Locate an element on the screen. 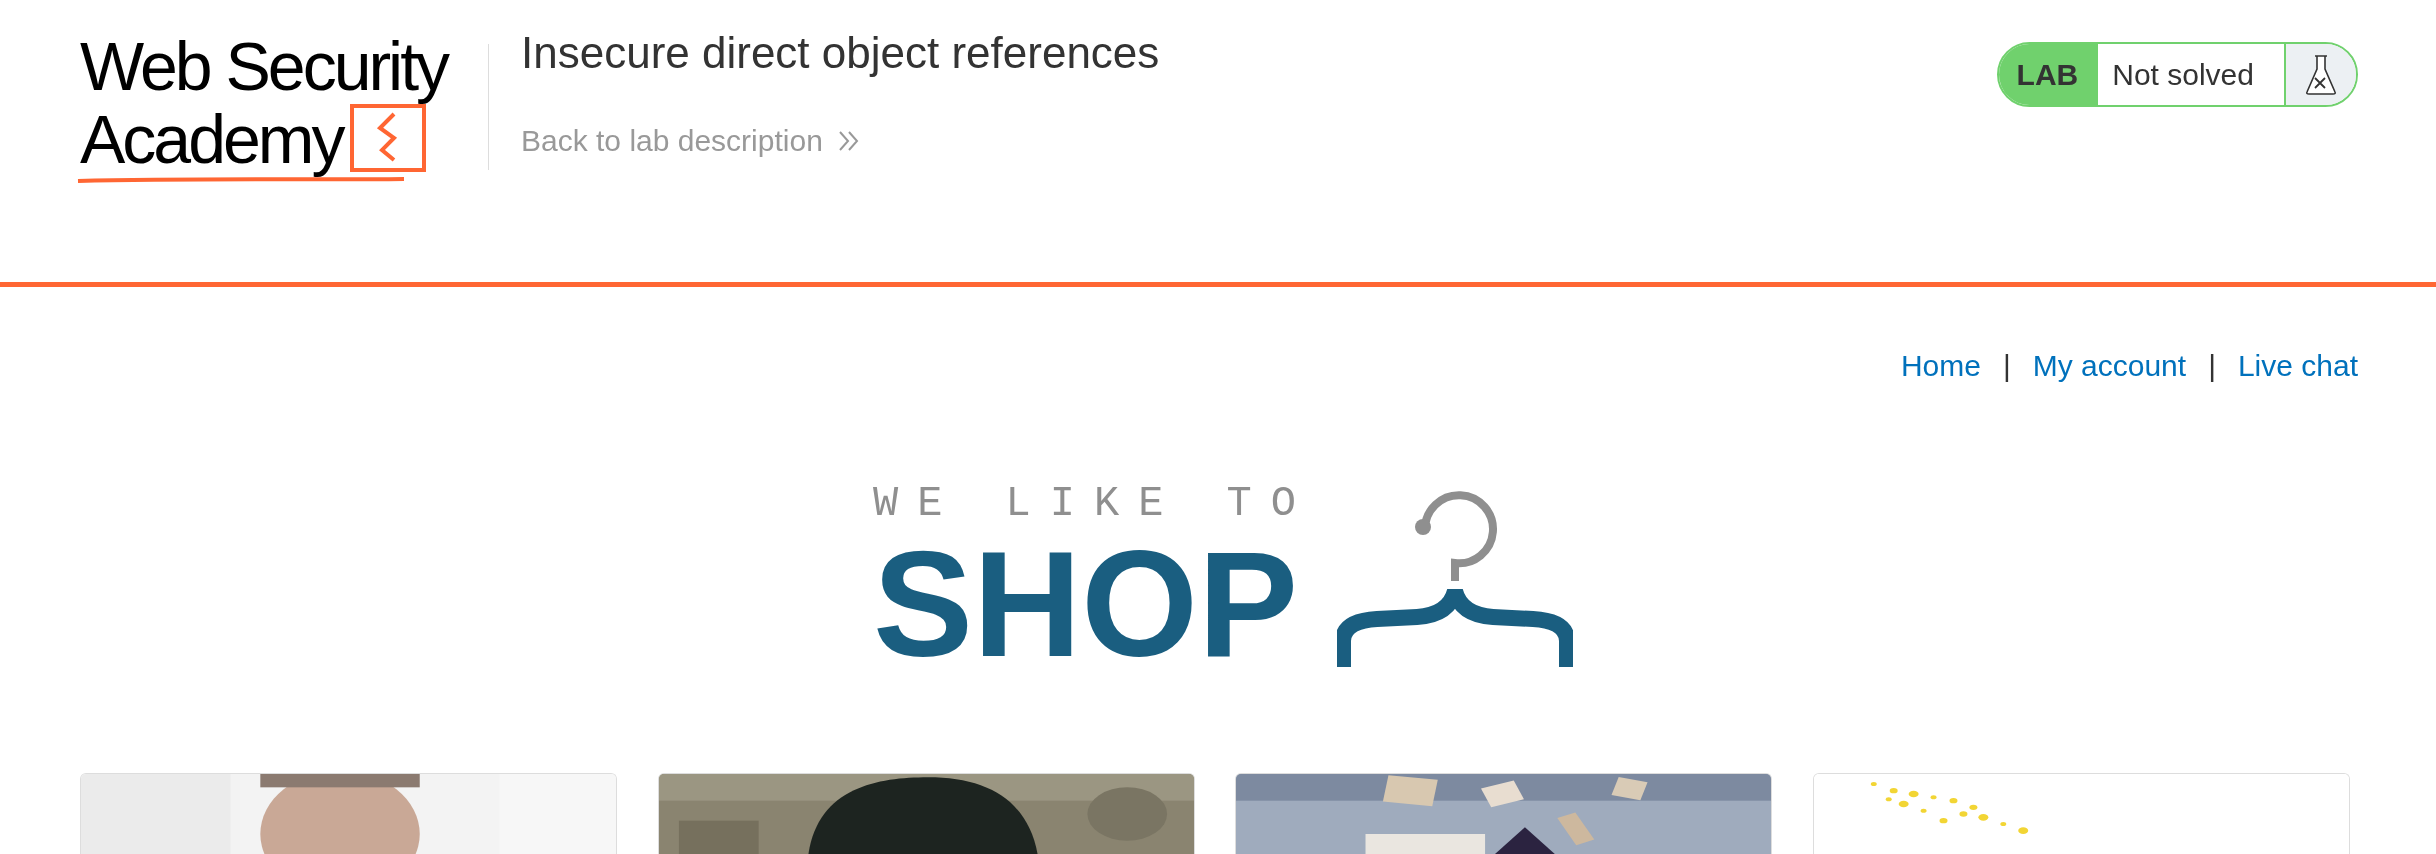  nav-link: My account is located at coordinates (2109, 366).